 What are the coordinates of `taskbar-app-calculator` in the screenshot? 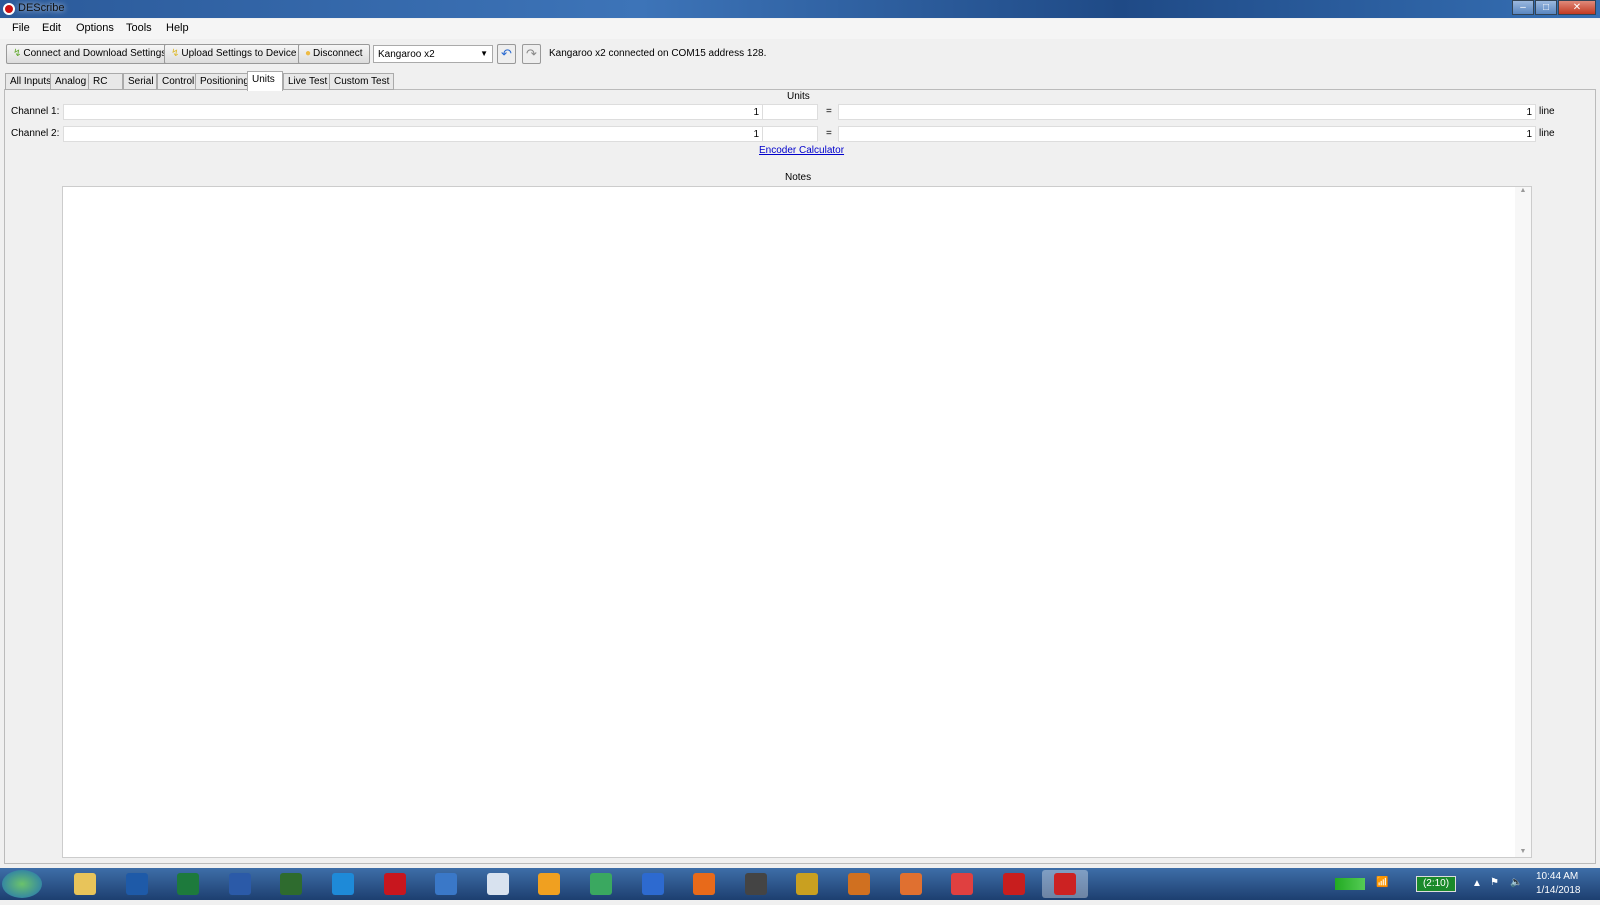 It's located at (498, 884).